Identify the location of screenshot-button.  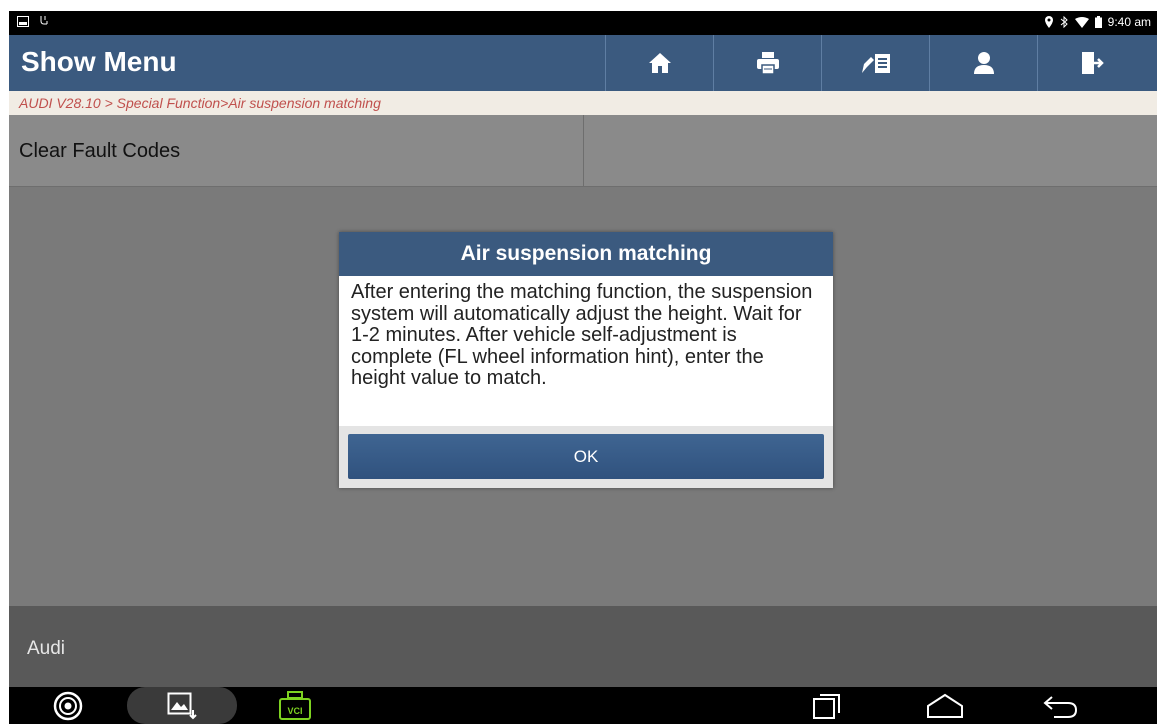
(182, 705).